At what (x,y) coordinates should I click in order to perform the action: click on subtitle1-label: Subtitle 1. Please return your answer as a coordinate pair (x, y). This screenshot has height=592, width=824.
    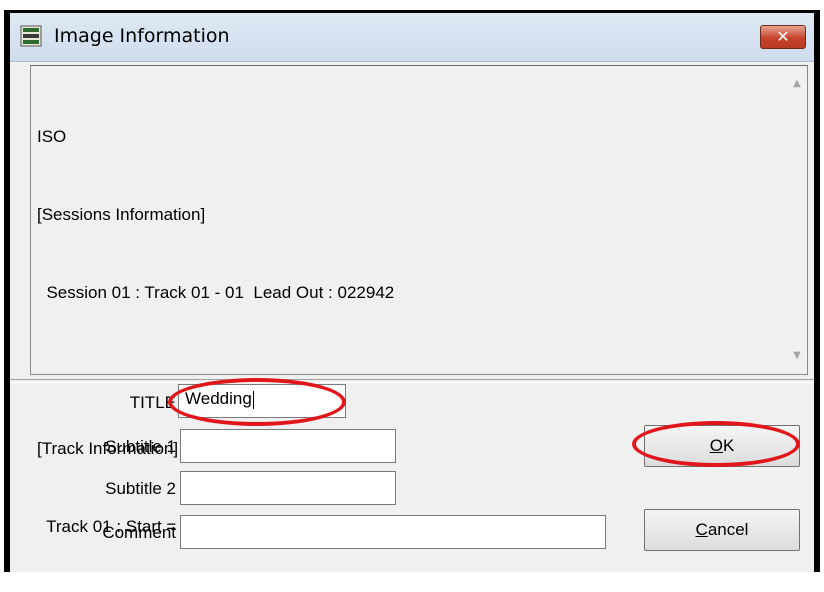
    Looking at the image, I should click on (140, 446).